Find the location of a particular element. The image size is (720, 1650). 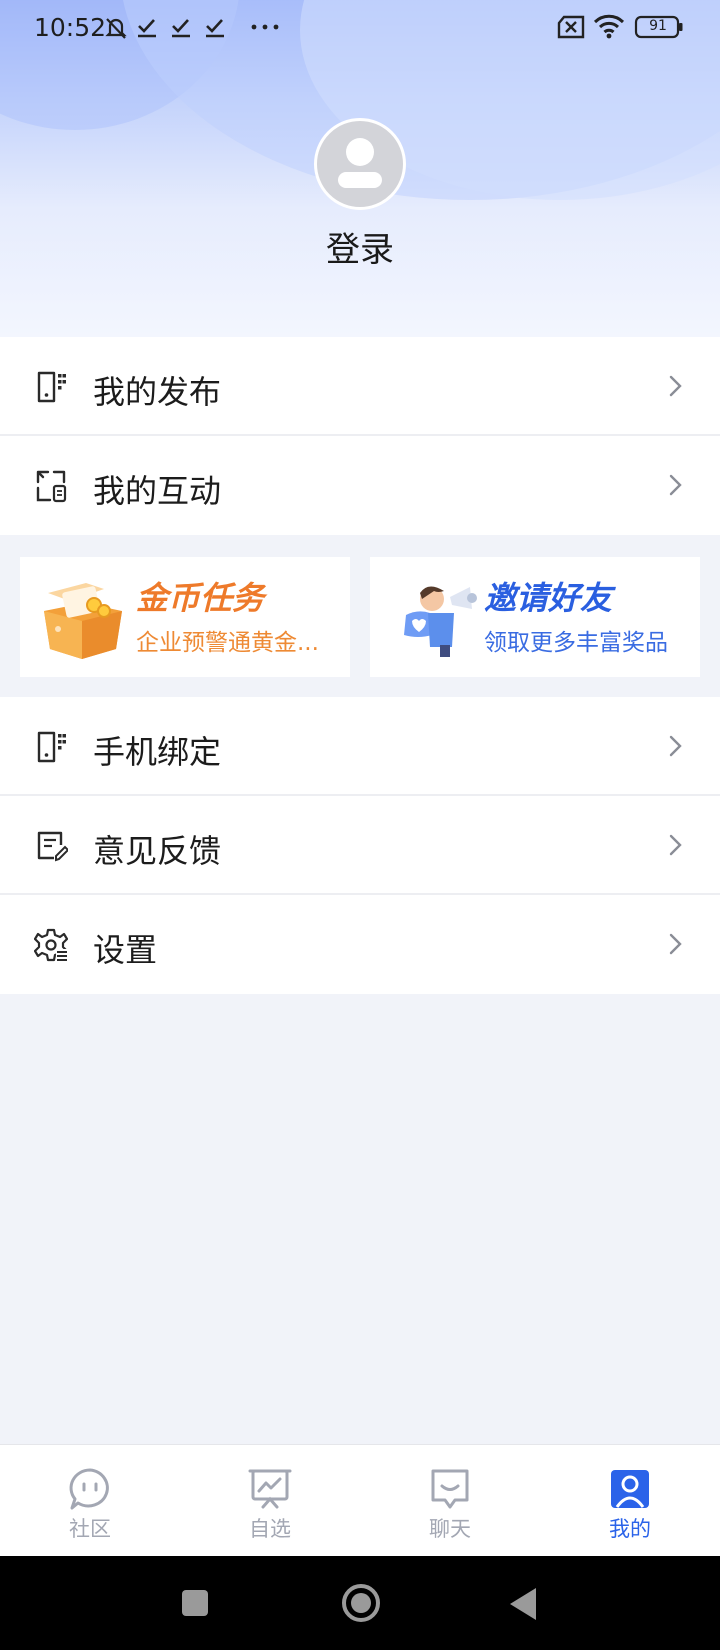

feedback-icon is located at coordinates (52, 846).